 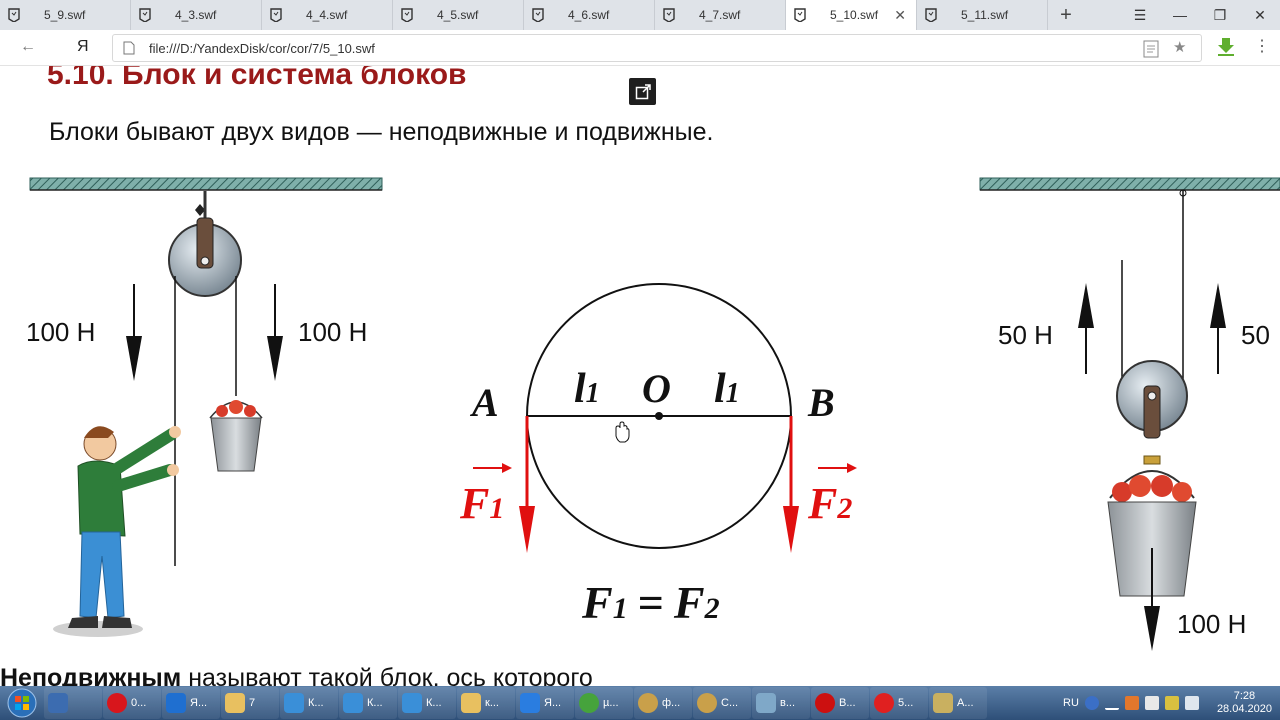 I want to click on tab-4-3: 4_3.swf, so click(x=196, y=15).